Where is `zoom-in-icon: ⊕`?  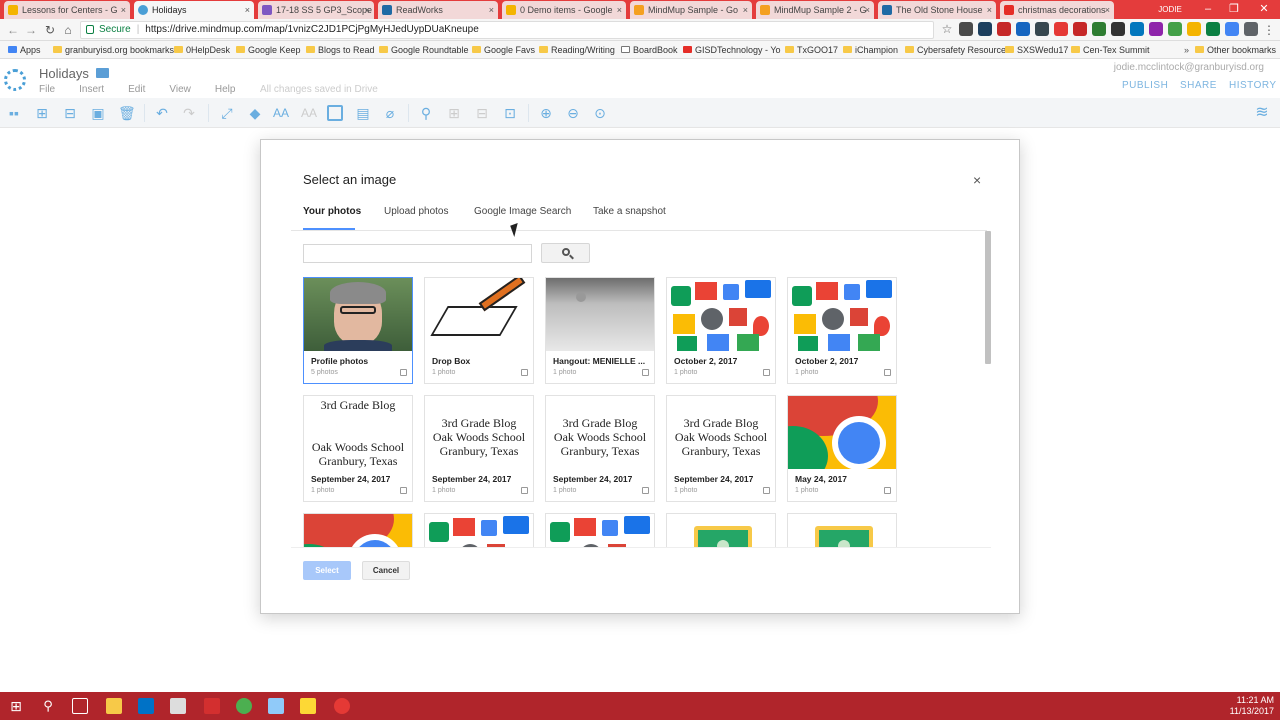 zoom-in-icon: ⊕ is located at coordinates (546, 113).